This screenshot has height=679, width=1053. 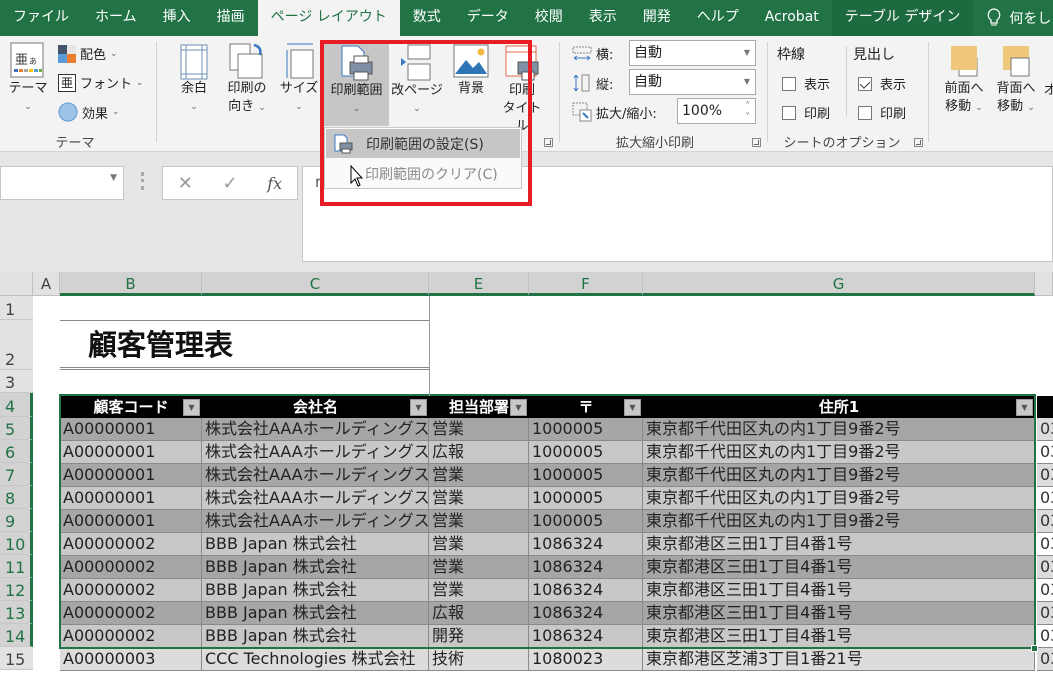 What do you see at coordinates (244, 345) in the screenshot?
I see `sheet-title: 顧客管理表` at bounding box center [244, 345].